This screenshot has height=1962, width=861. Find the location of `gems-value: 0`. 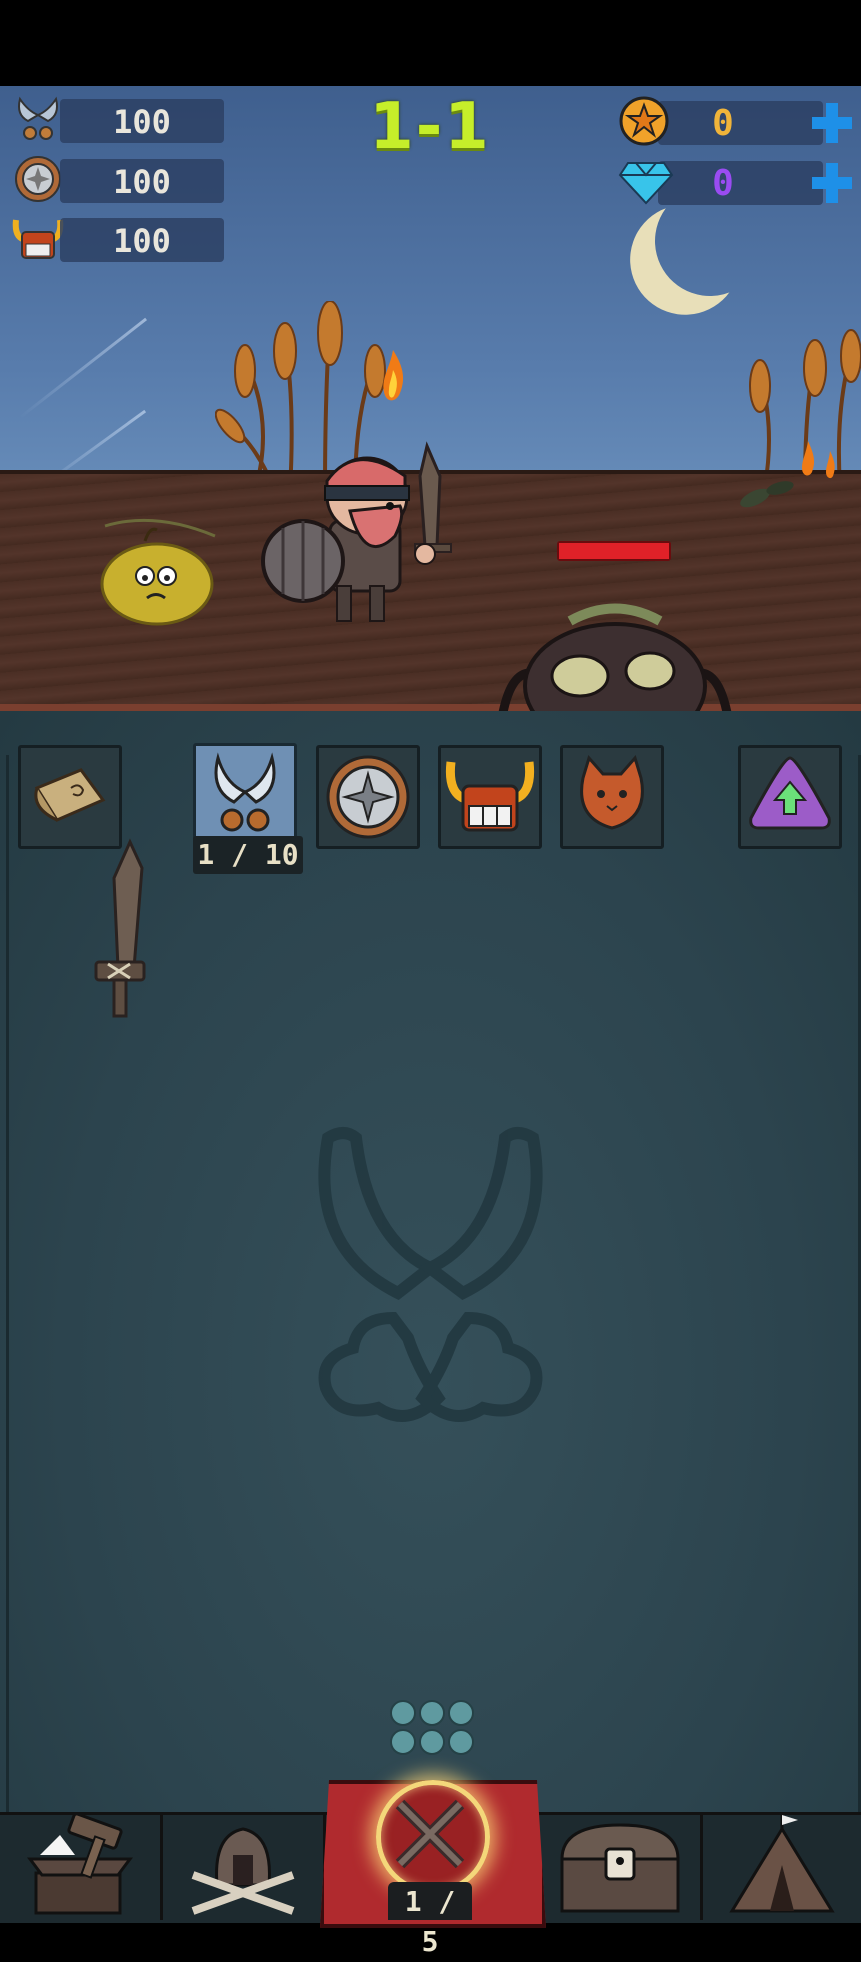

gems-value: 0 is located at coordinates (723, 183).